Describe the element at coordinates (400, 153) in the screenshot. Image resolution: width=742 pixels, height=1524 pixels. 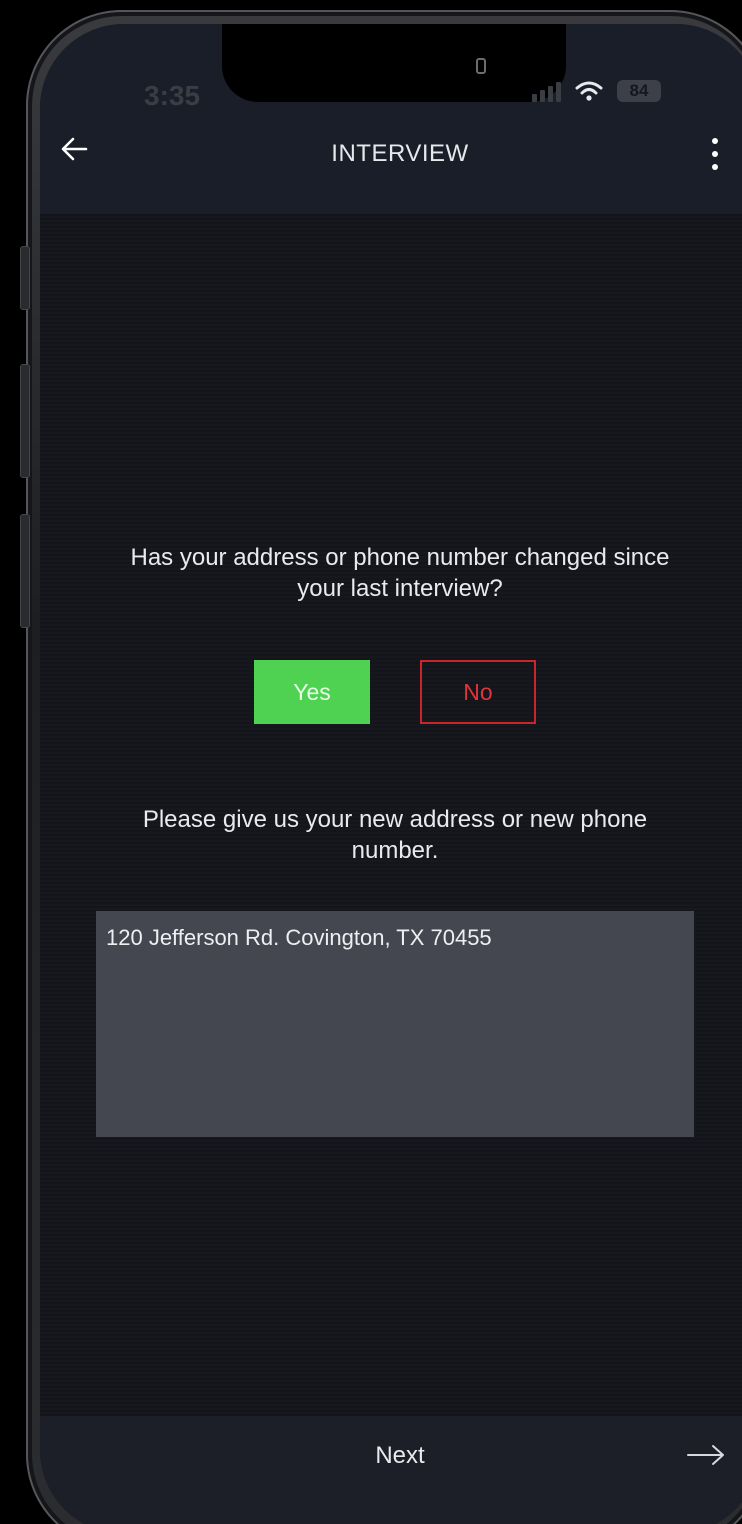
I see `page-title: INTERVIEW` at that location.